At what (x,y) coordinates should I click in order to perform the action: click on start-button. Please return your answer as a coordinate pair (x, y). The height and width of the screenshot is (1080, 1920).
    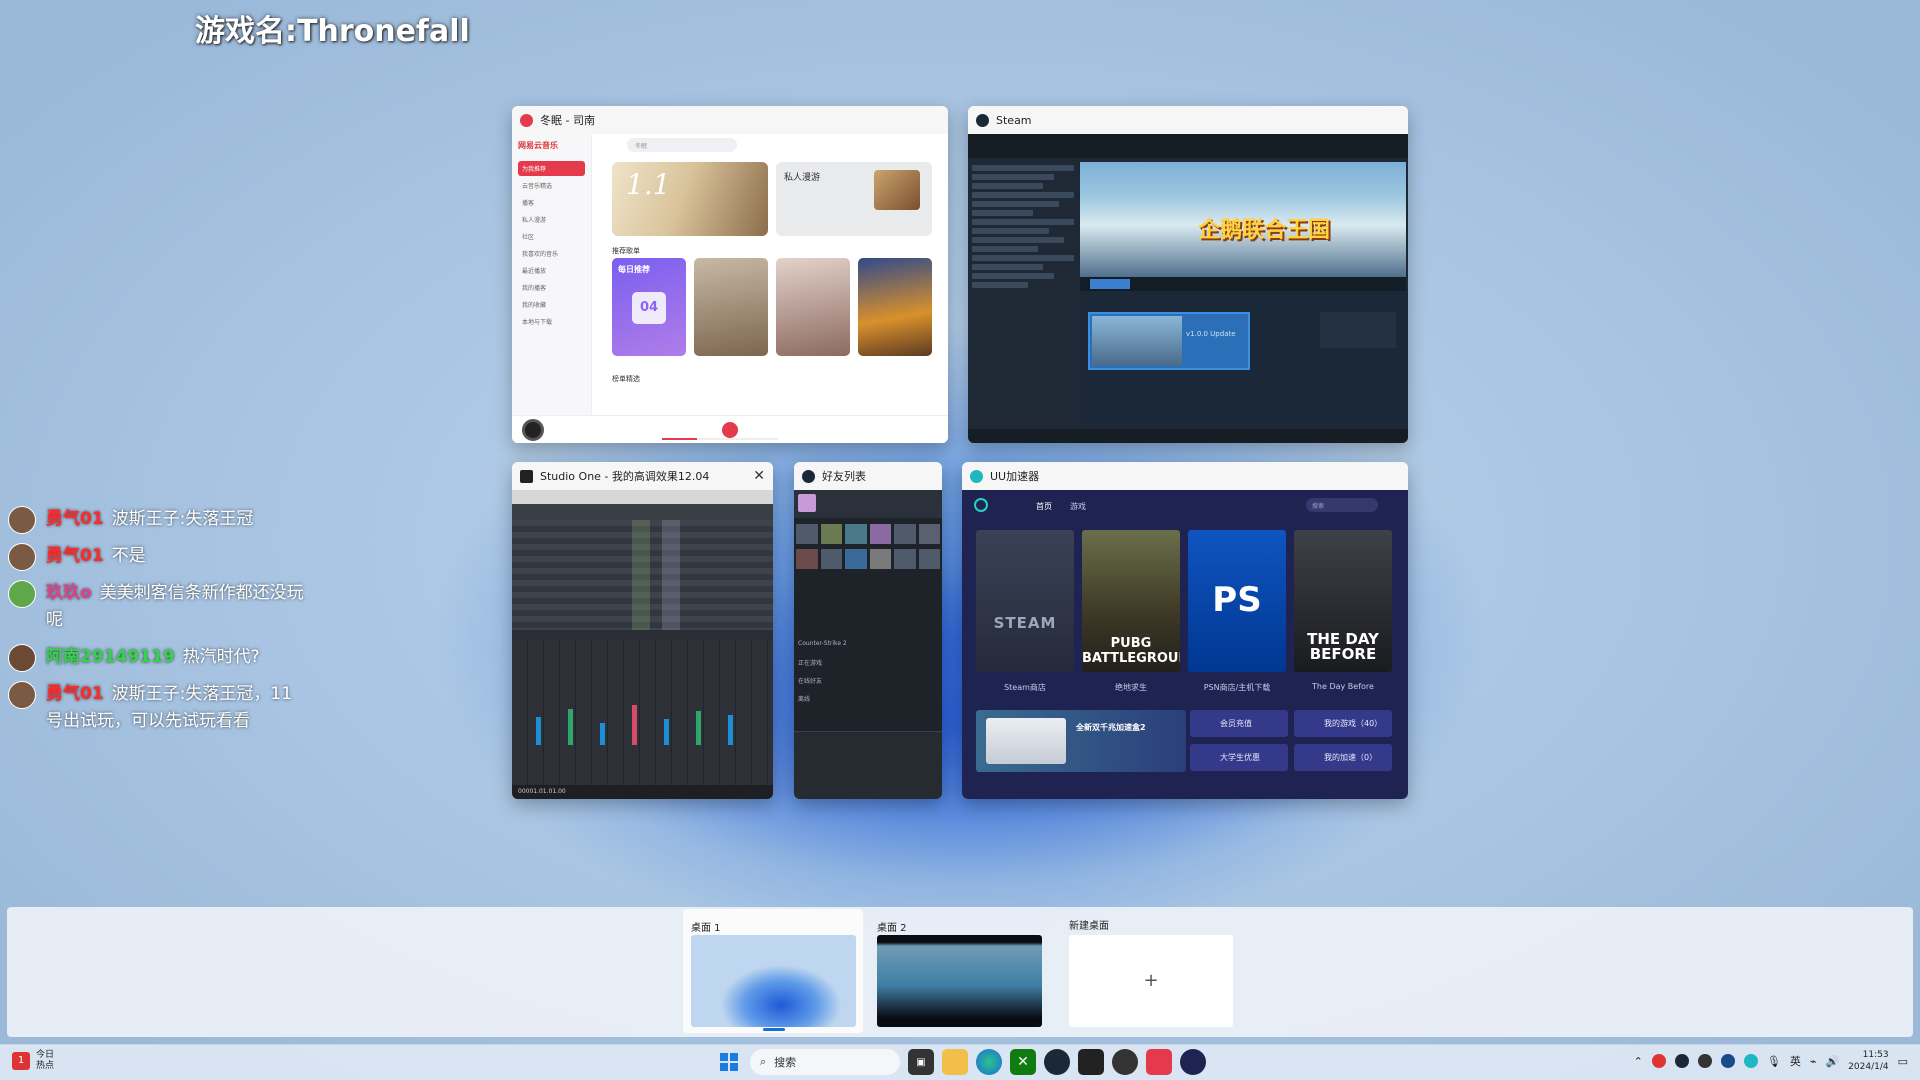
    Looking at the image, I should click on (729, 1062).